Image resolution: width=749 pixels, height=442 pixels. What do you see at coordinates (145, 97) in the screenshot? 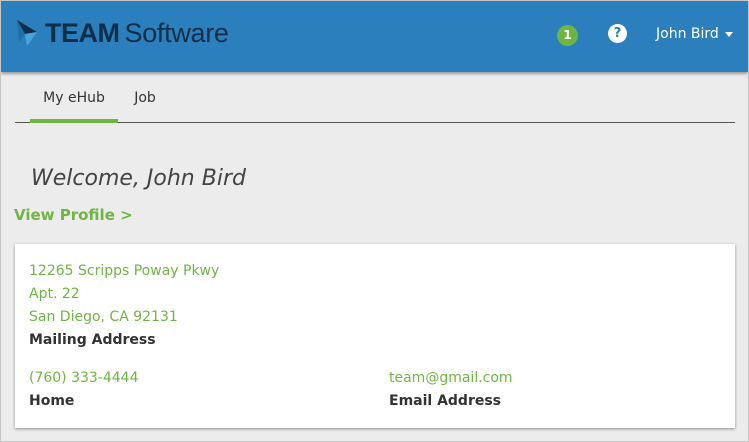
I see `tab-job: Job` at bounding box center [145, 97].